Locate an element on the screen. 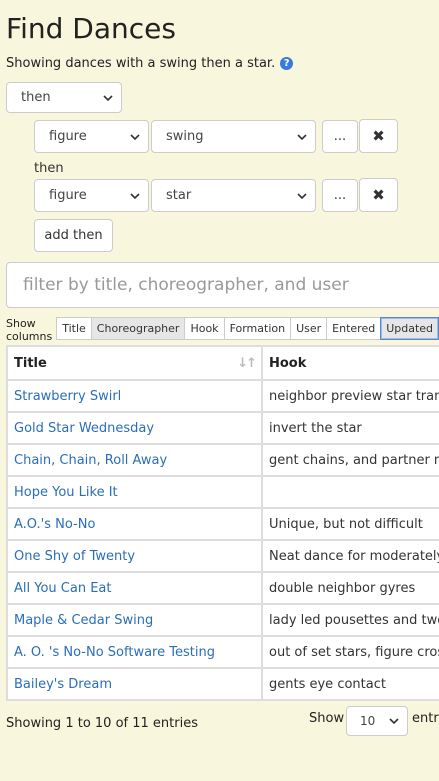 The image size is (439, 781). title-cell: Strawberry Swirl is located at coordinates (134, 396).